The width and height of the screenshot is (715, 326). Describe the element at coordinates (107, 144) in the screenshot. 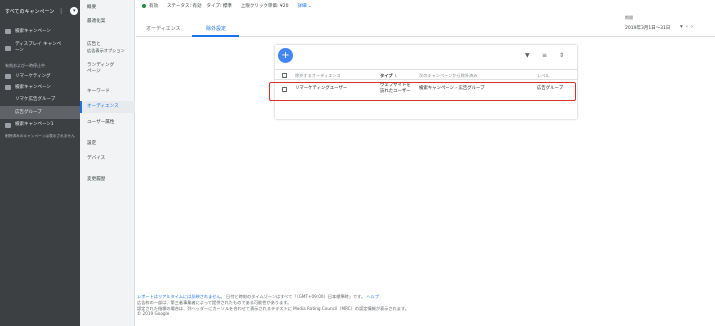

I see `nav-settings: 設定` at that location.